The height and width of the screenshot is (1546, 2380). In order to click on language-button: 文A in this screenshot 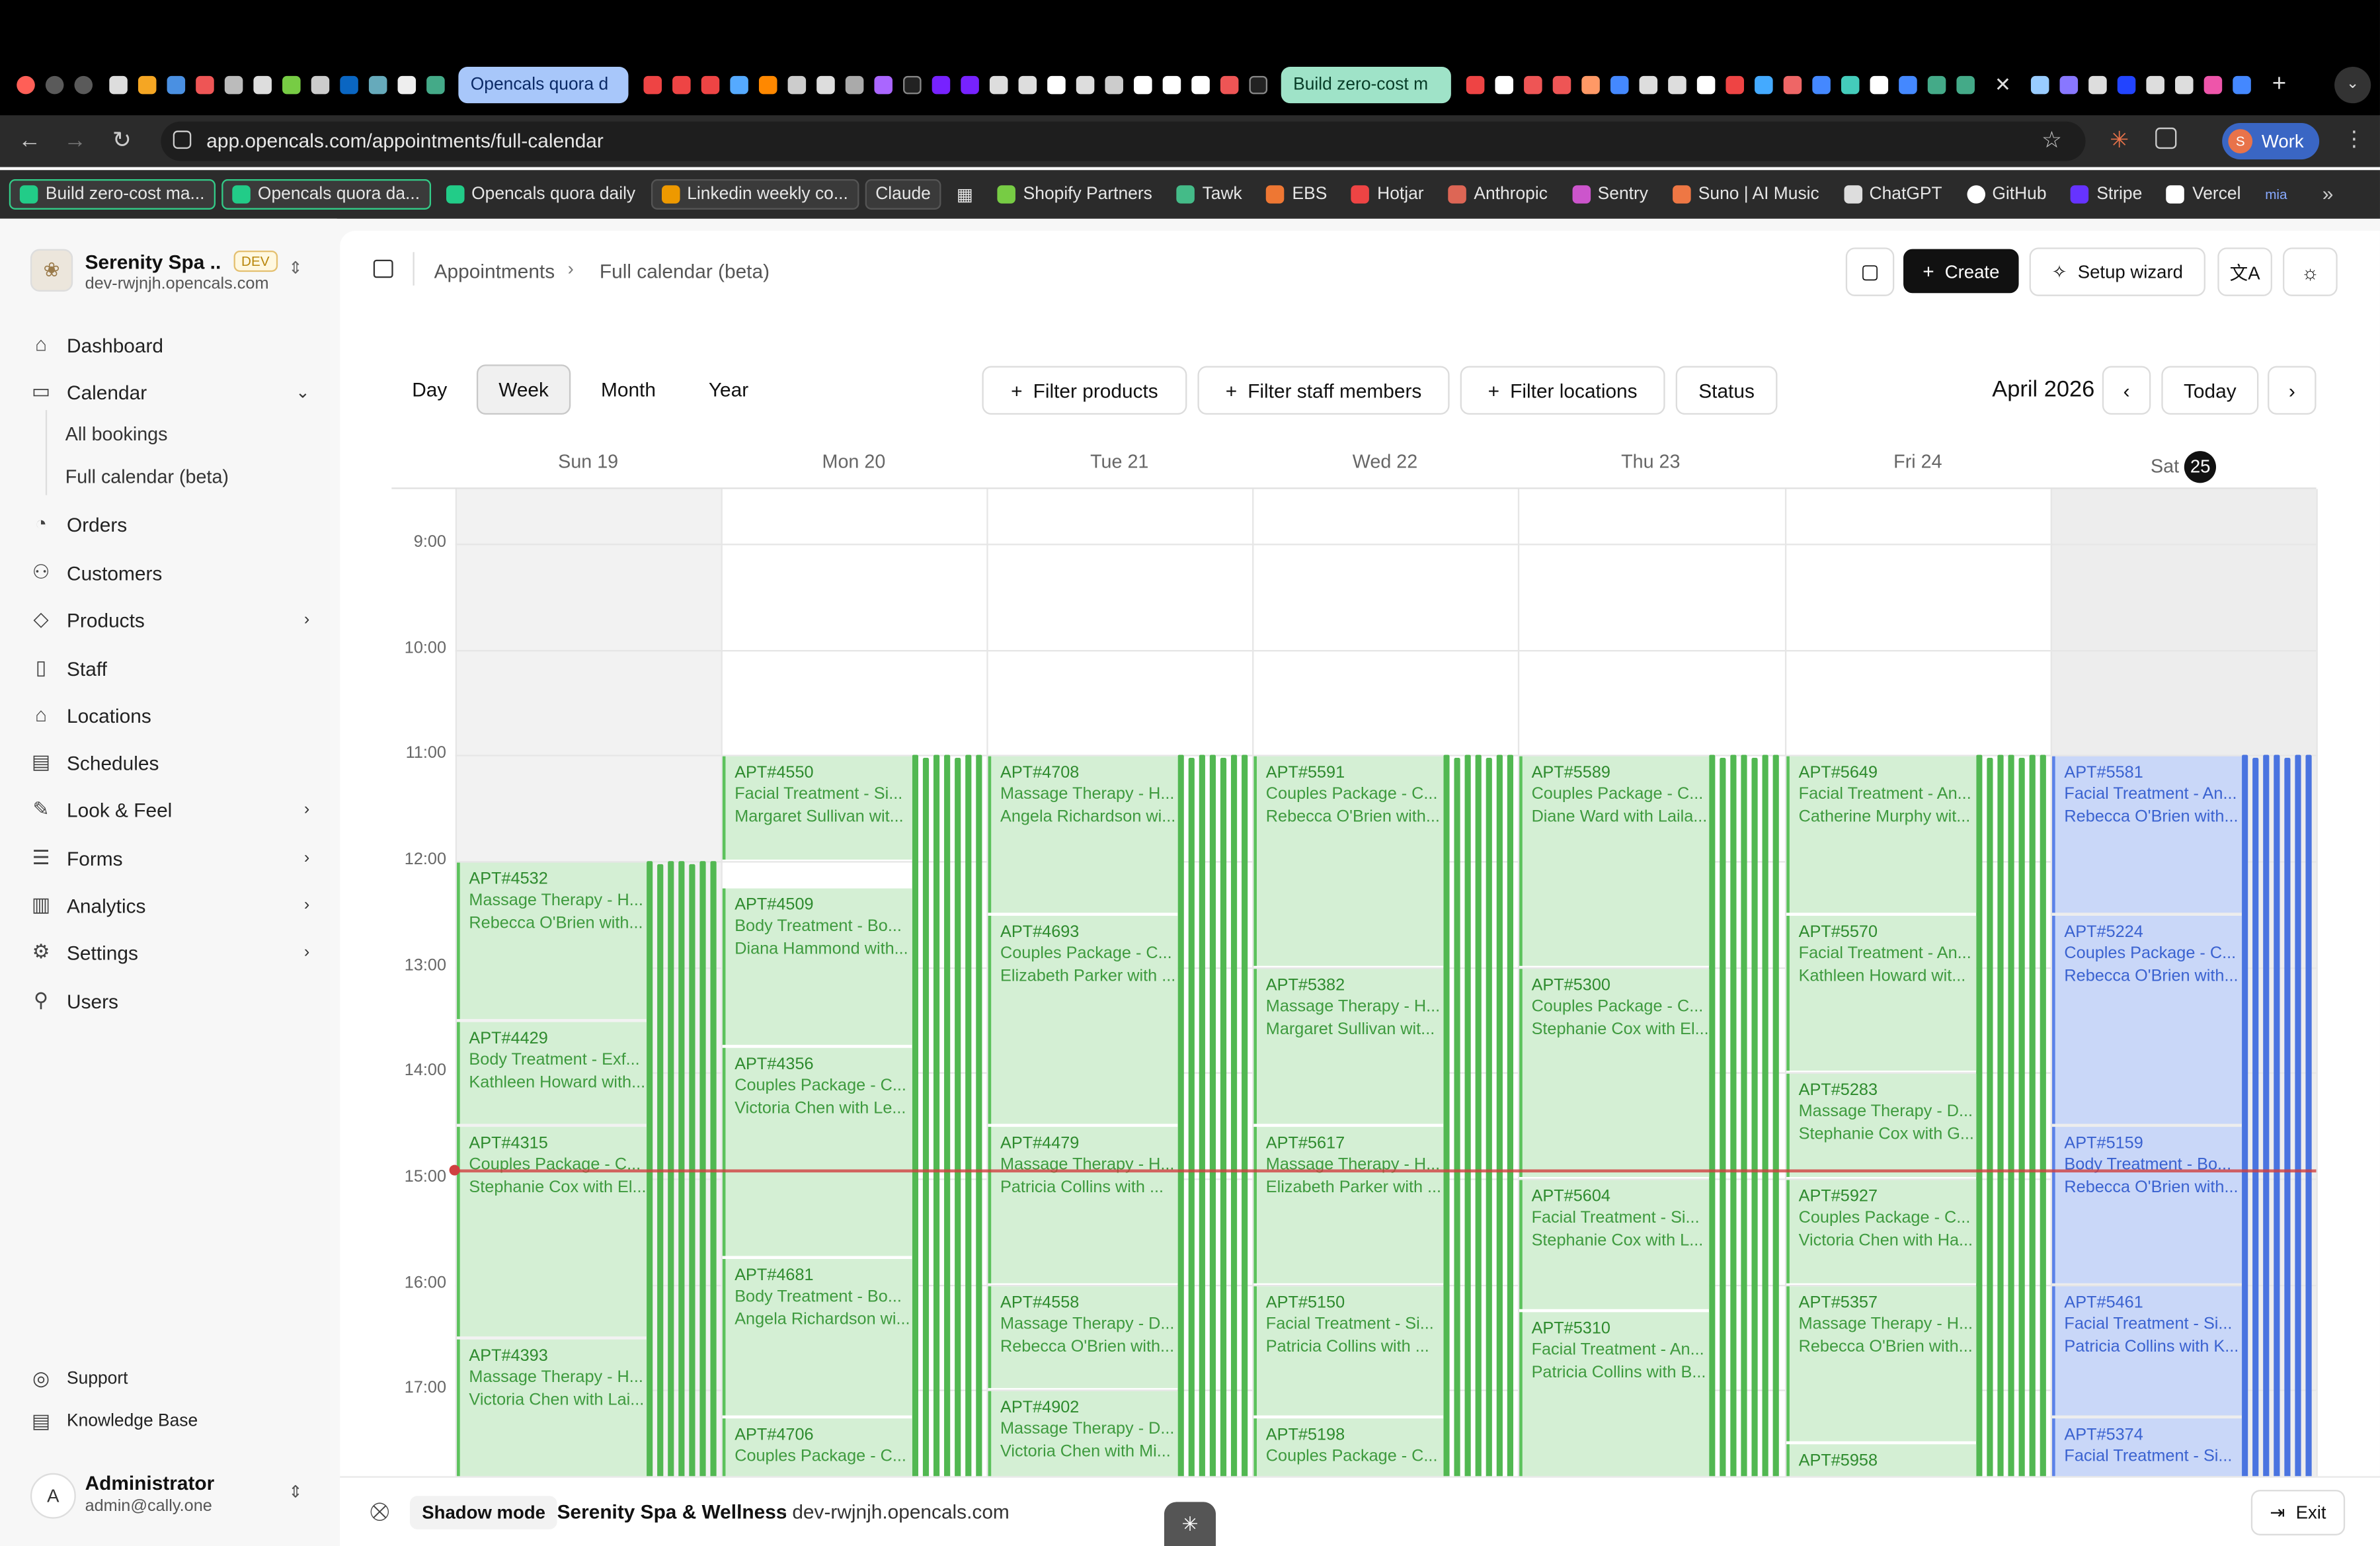, I will do `click(2244, 271)`.